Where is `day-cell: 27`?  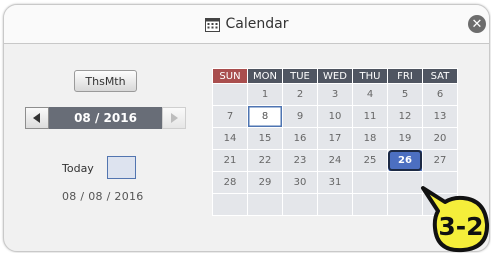
day-cell: 27 is located at coordinates (440, 160).